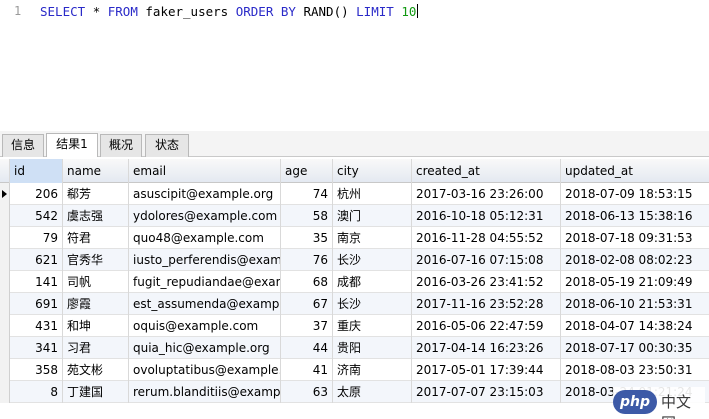 This screenshot has width=709, height=419. Describe the element at coordinates (96, 282) in the screenshot. I see `cell-name: 司帆` at that location.